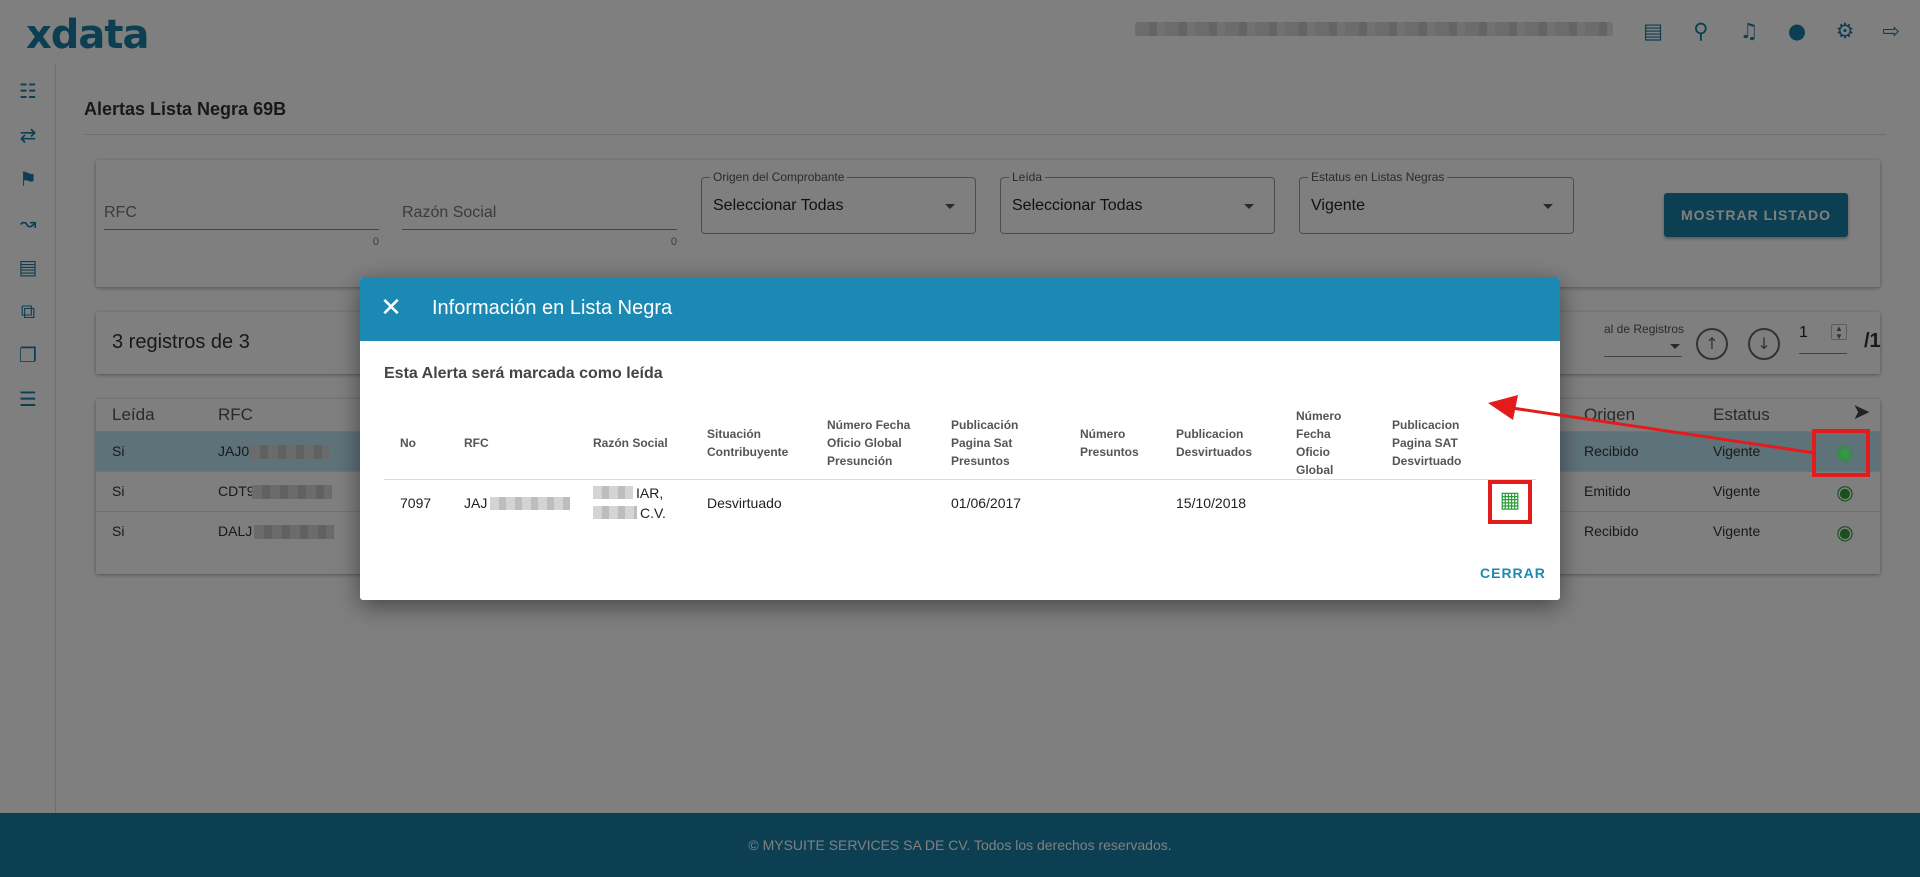 The image size is (1920, 877). I want to click on col-header-razon-social: Razón Social, so click(630, 443).